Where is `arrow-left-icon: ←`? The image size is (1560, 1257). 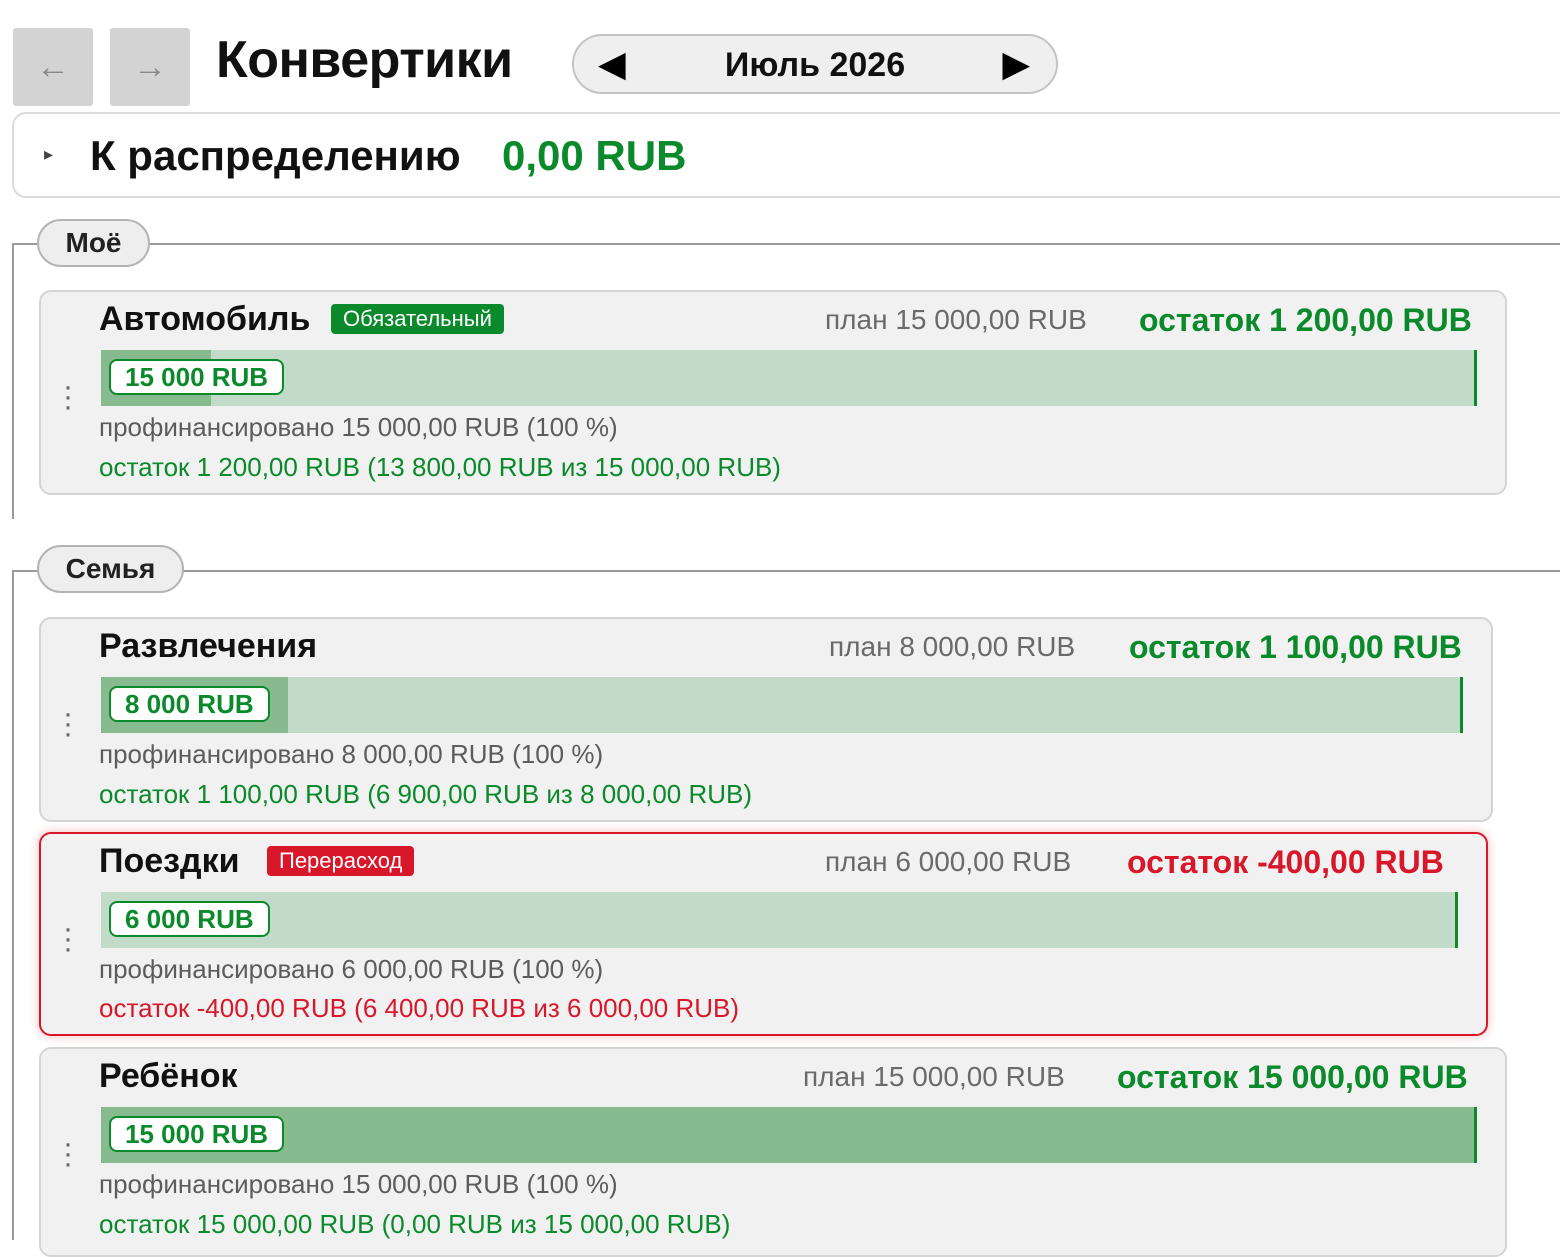
arrow-left-icon: ← is located at coordinates (53, 66).